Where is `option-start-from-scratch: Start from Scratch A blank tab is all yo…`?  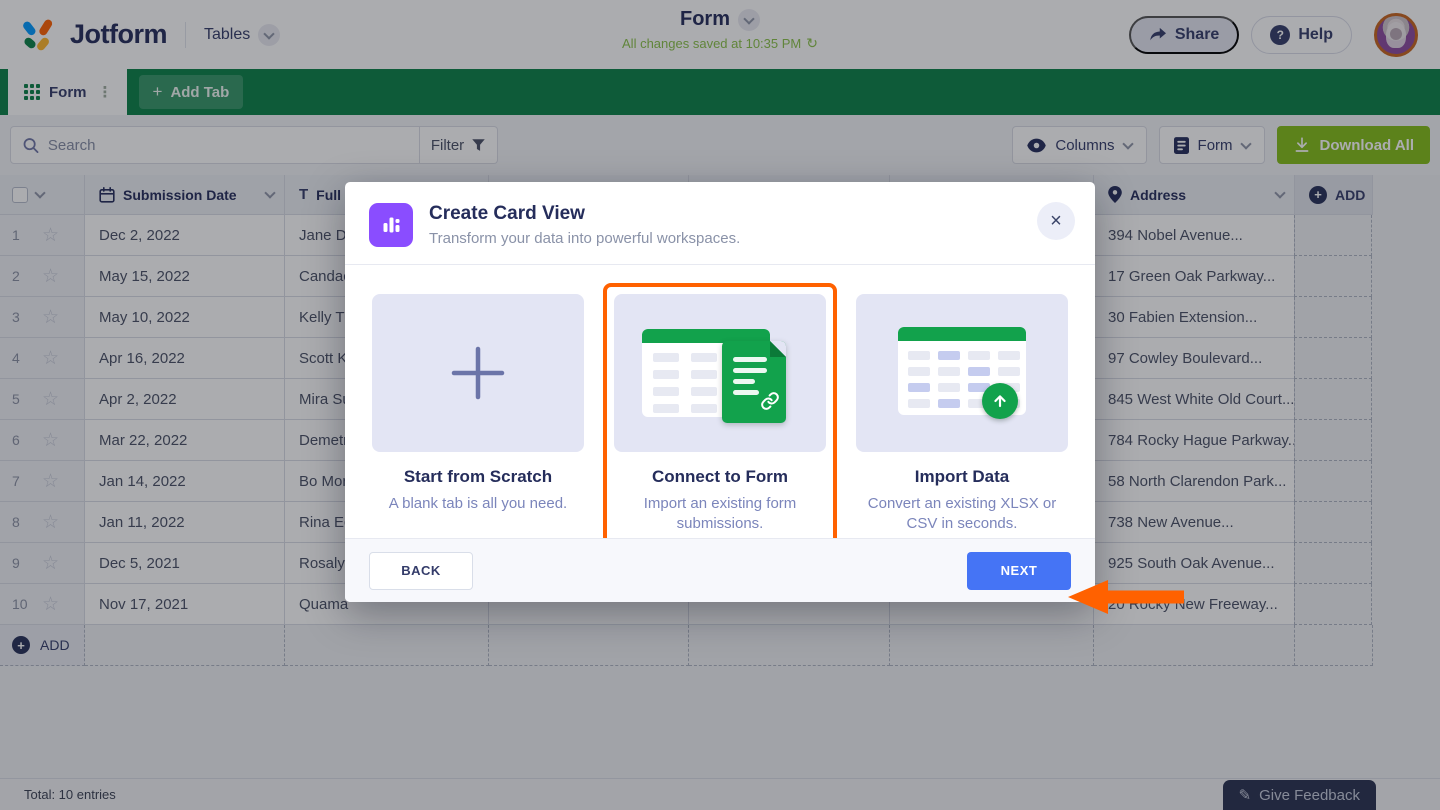
option-start-from-scratch: Start from Scratch A blank tab is all yo… is located at coordinates (478, 417).